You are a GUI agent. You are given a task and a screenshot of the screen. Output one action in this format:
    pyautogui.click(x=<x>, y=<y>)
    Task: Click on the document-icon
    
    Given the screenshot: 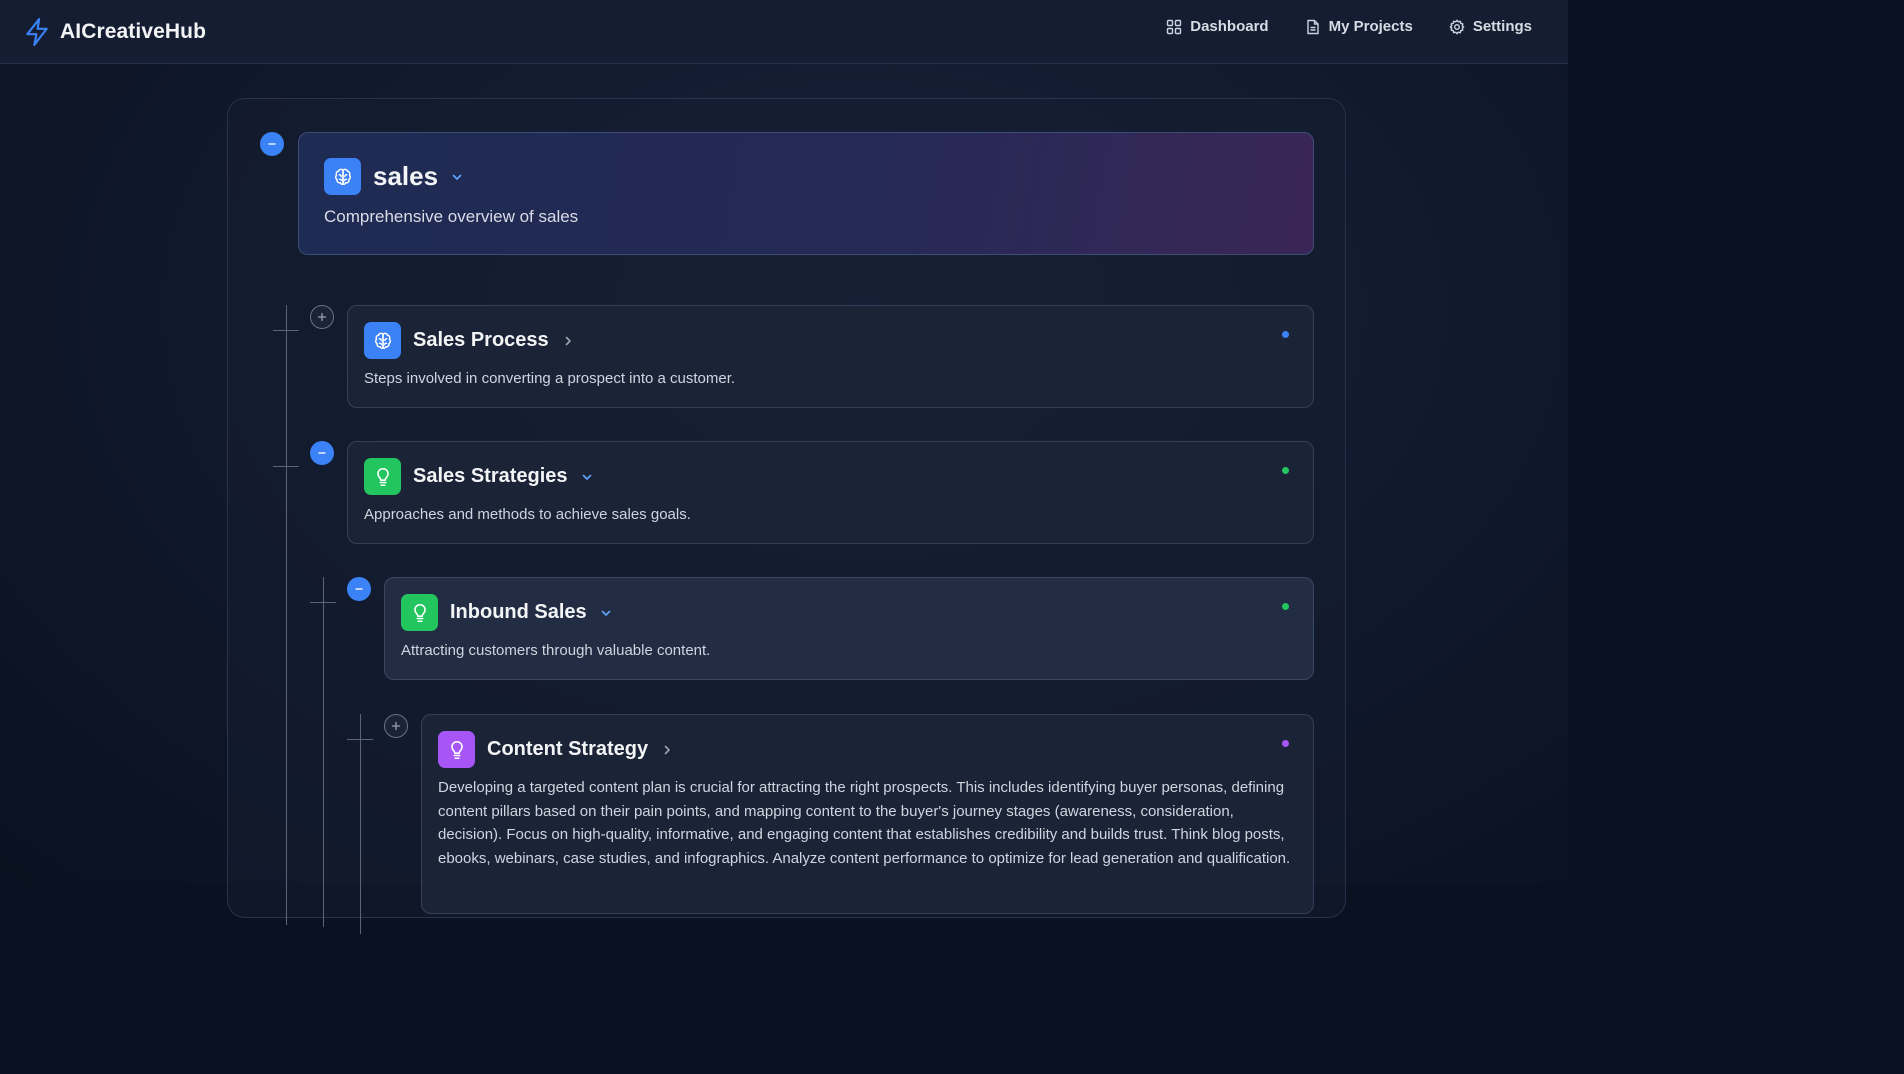 What is the action you would take?
    pyautogui.click(x=1312, y=26)
    